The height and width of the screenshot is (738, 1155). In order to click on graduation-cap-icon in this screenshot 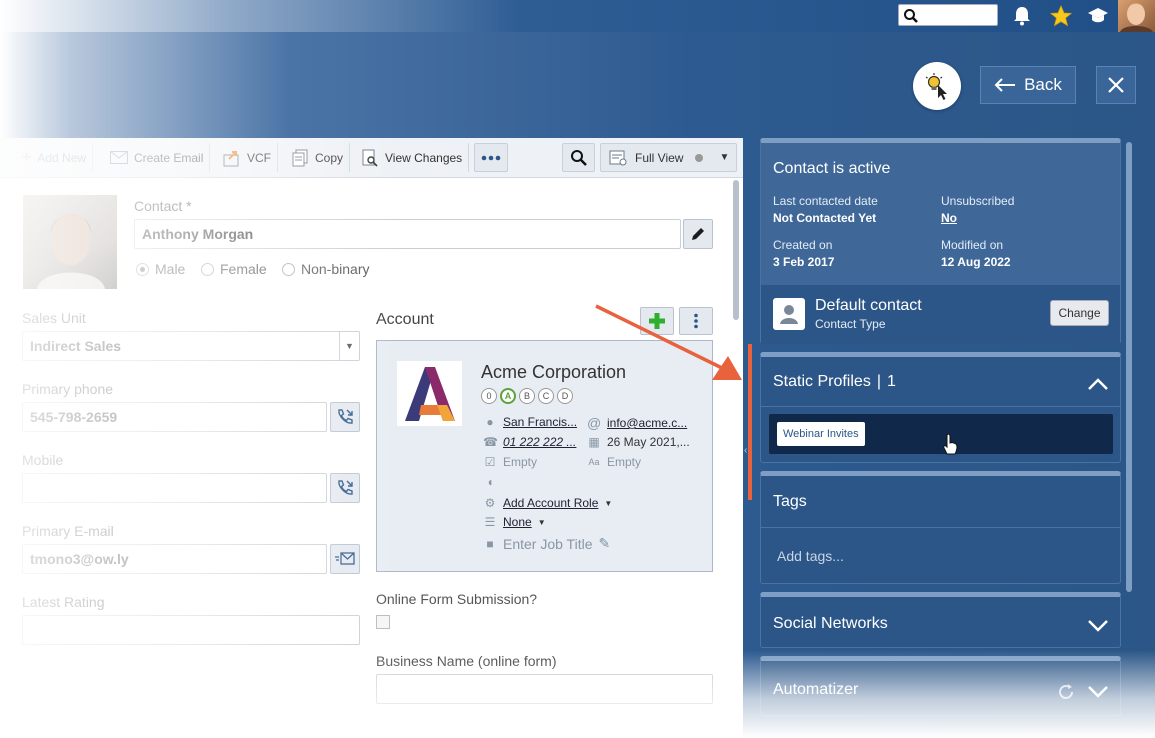, I will do `click(1098, 16)`.